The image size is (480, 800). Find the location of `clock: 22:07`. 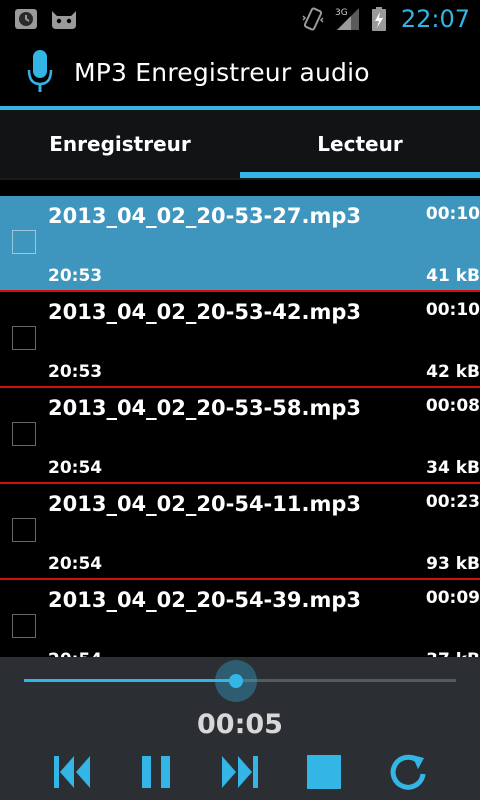

clock: 22:07 is located at coordinates (435, 19).